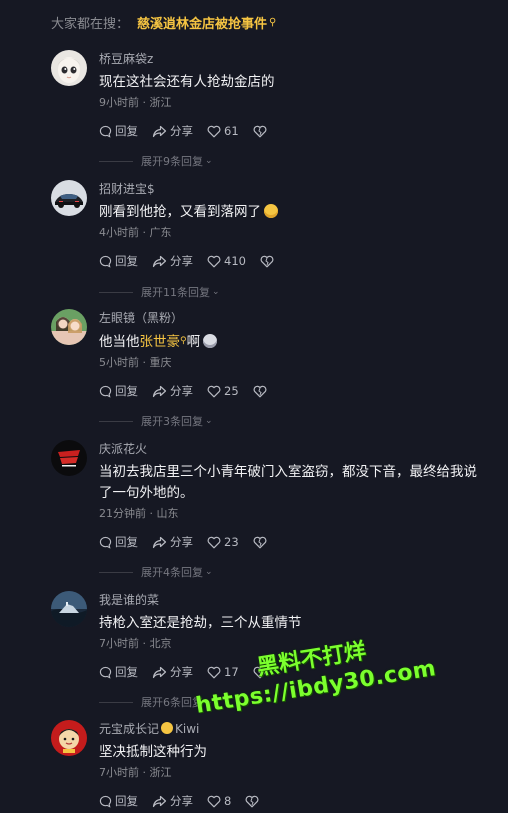  Describe the element at coordinates (288, 59) in the screenshot. I see `comment-username: 桥豆麻袋z` at that location.